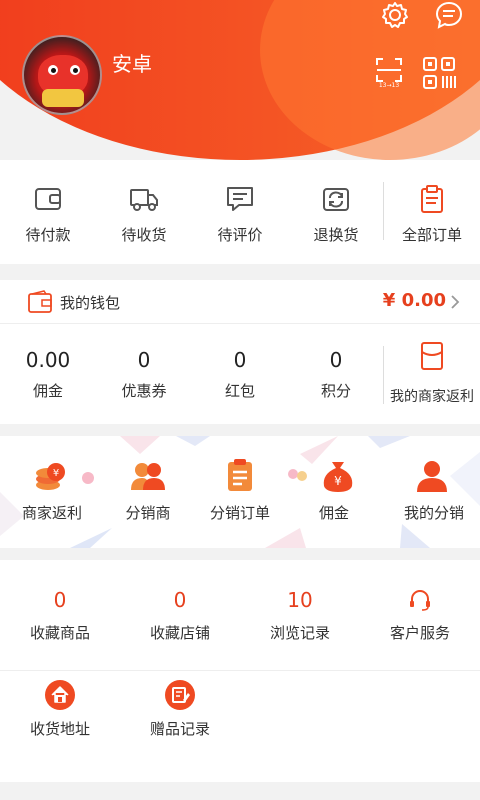  What do you see at coordinates (180, 695) in the screenshot?
I see `edit-icon` at bounding box center [180, 695].